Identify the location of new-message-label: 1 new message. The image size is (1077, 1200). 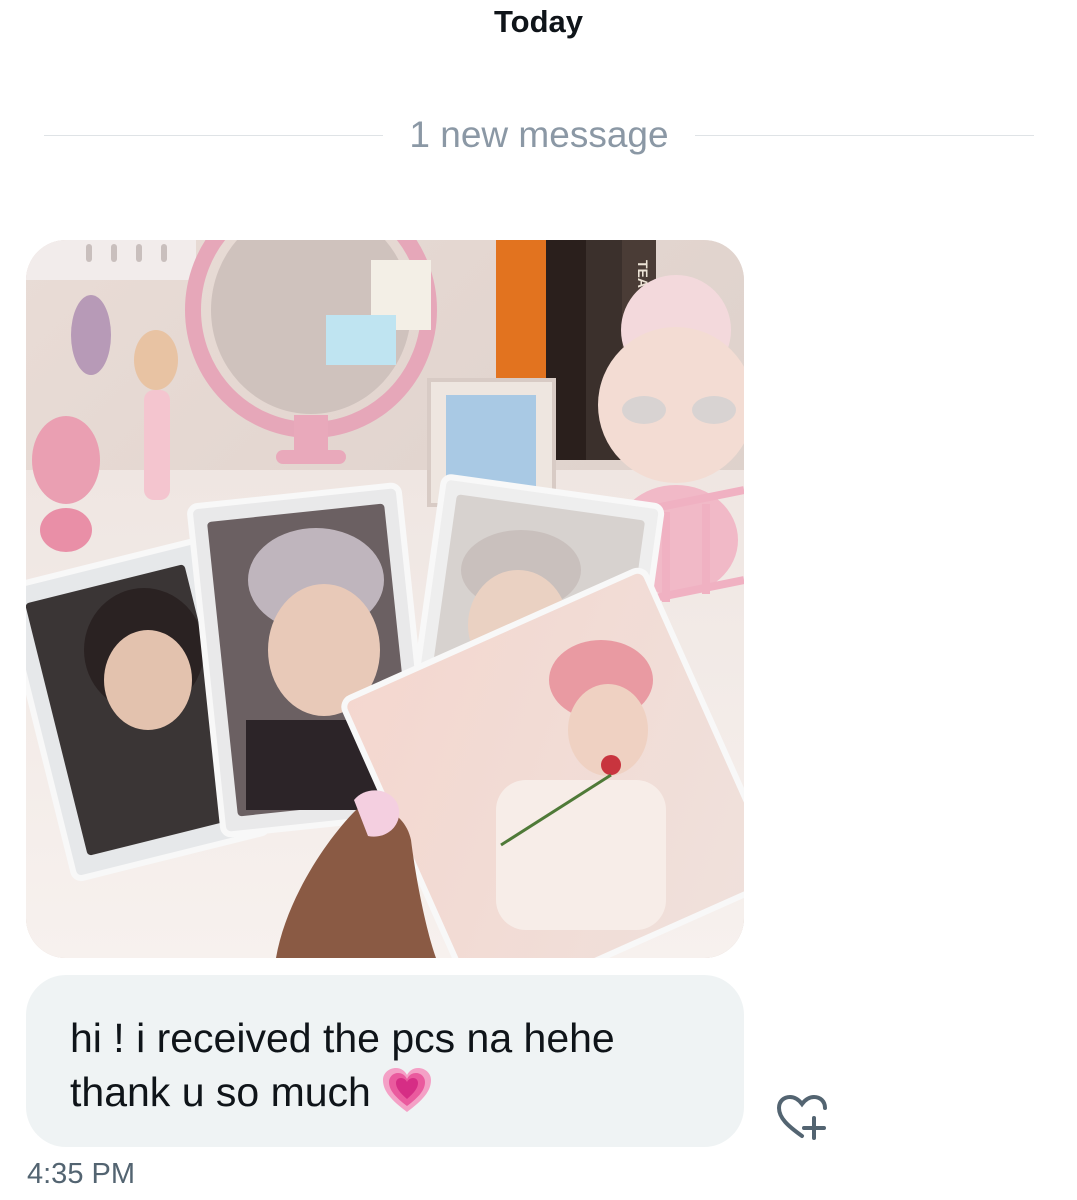
(539, 134).